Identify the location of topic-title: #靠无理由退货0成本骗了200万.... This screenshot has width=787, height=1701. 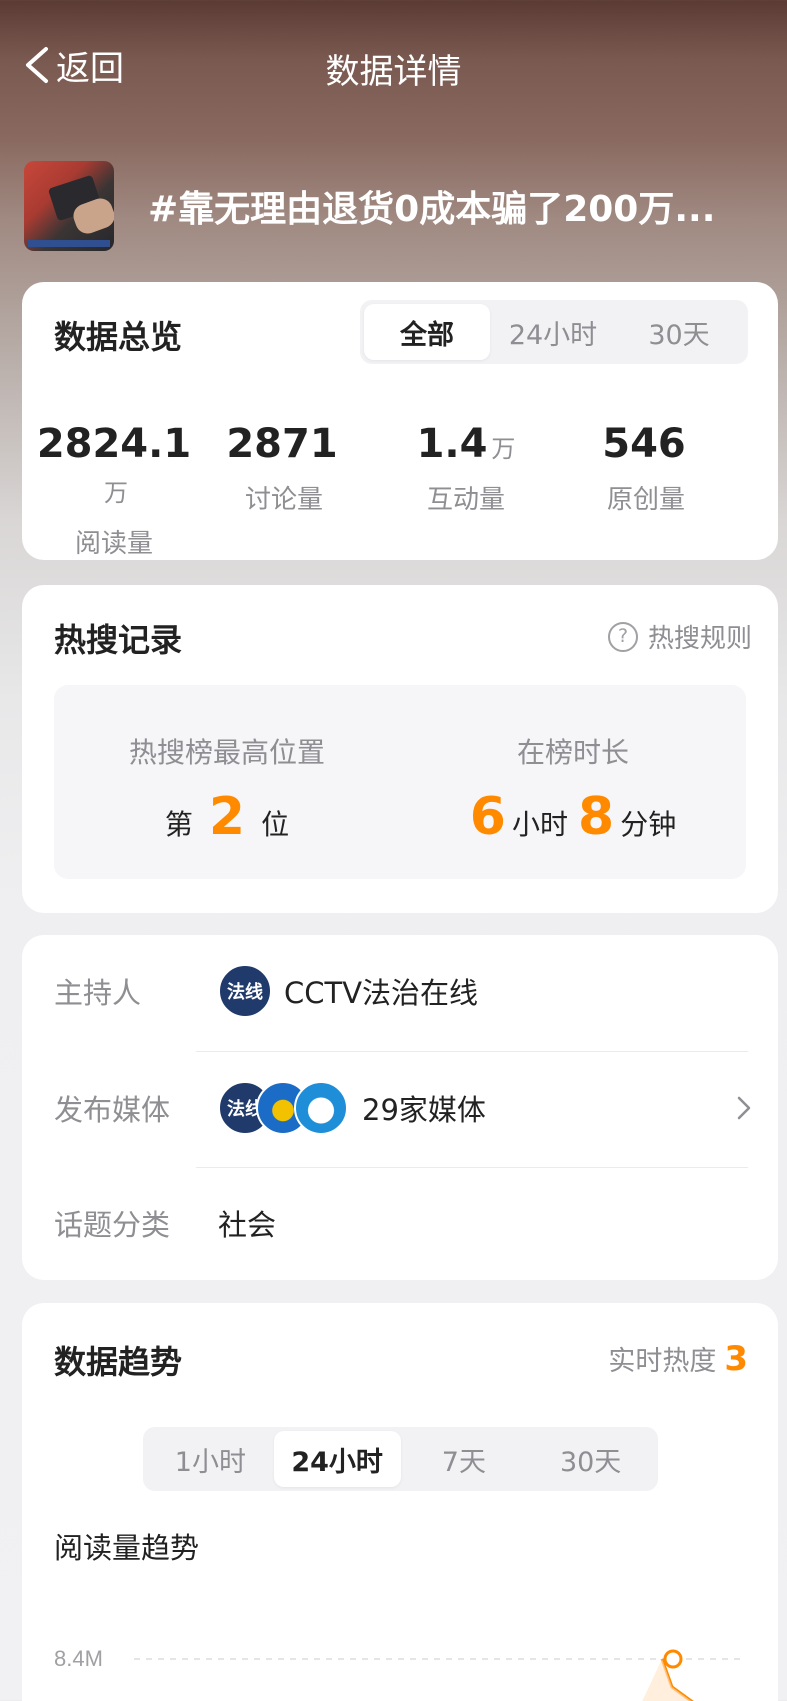
(432, 209).